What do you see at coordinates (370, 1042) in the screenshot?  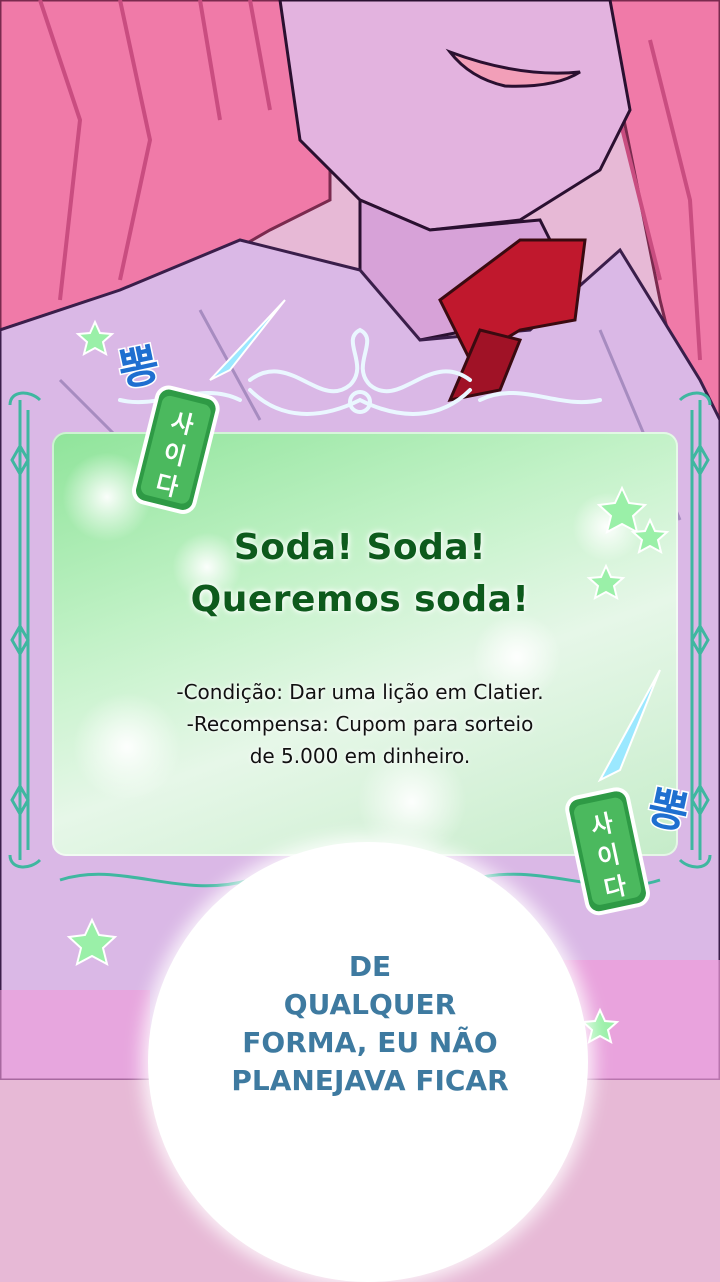 I see `speech-line: FORMA, EU NÃO` at bounding box center [370, 1042].